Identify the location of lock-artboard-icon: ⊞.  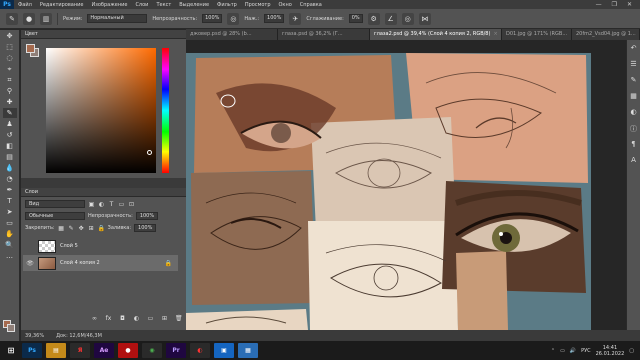
(91, 228).